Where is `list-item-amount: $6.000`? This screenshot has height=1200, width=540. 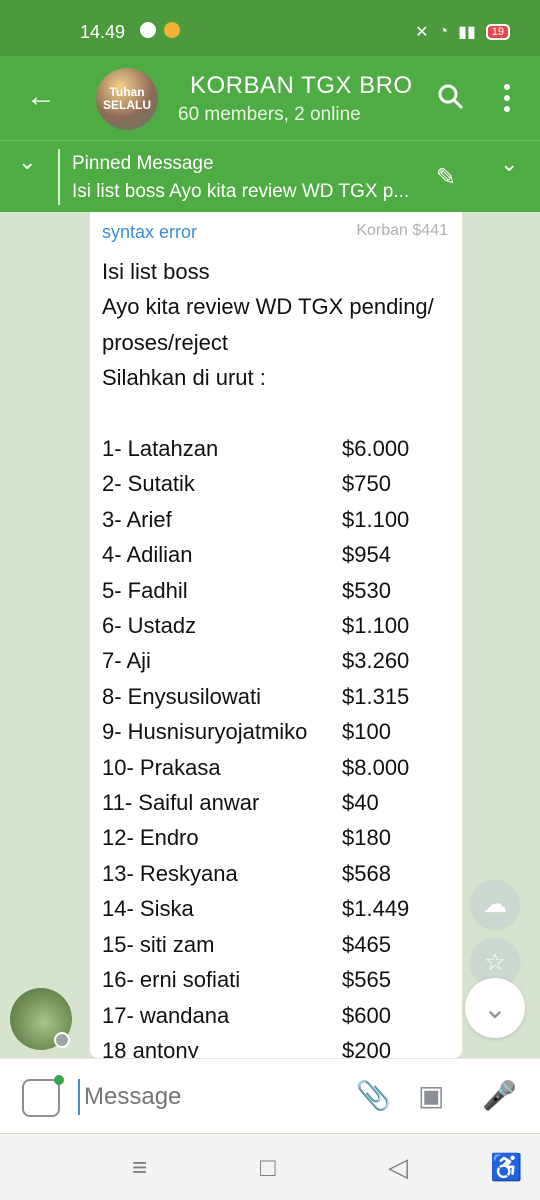 list-item-amount: $6.000 is located at coordinates (376, 449).